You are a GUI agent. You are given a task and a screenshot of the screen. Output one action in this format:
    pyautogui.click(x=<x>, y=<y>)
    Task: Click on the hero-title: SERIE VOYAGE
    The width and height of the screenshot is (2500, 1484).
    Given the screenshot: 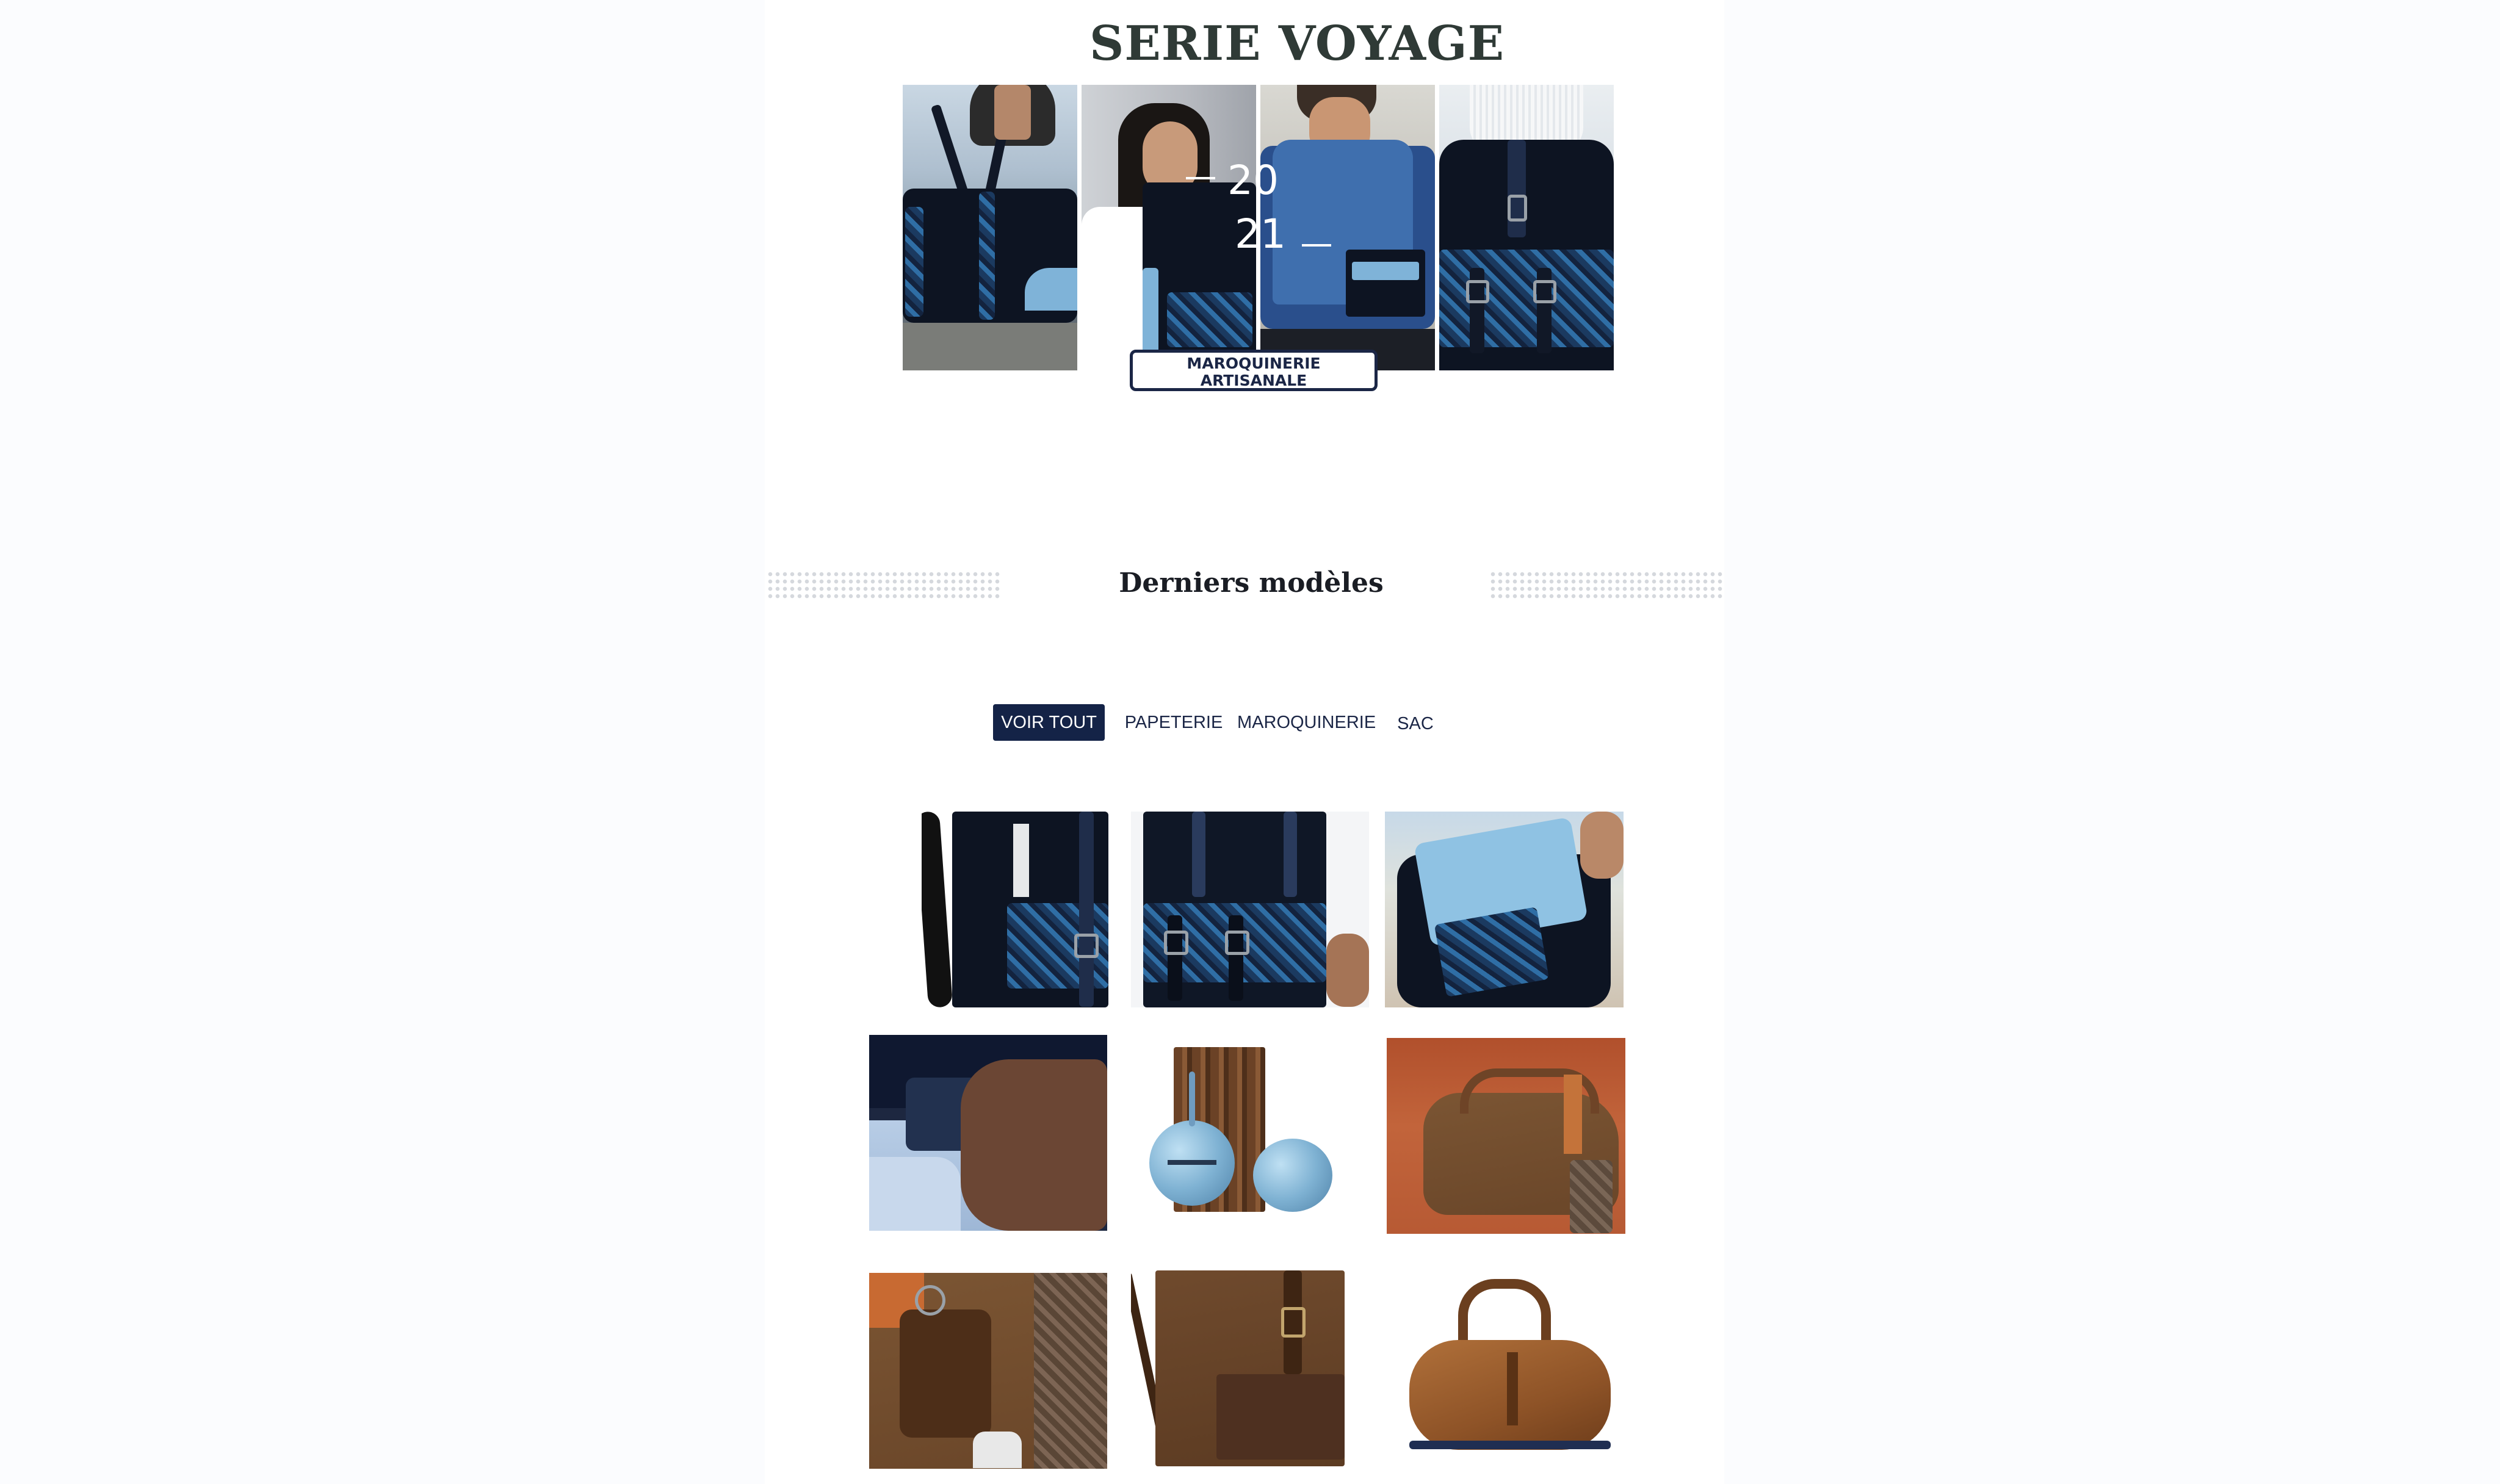 What is the action you would take?
    pyautogui.click(x=1297, y=43)
    